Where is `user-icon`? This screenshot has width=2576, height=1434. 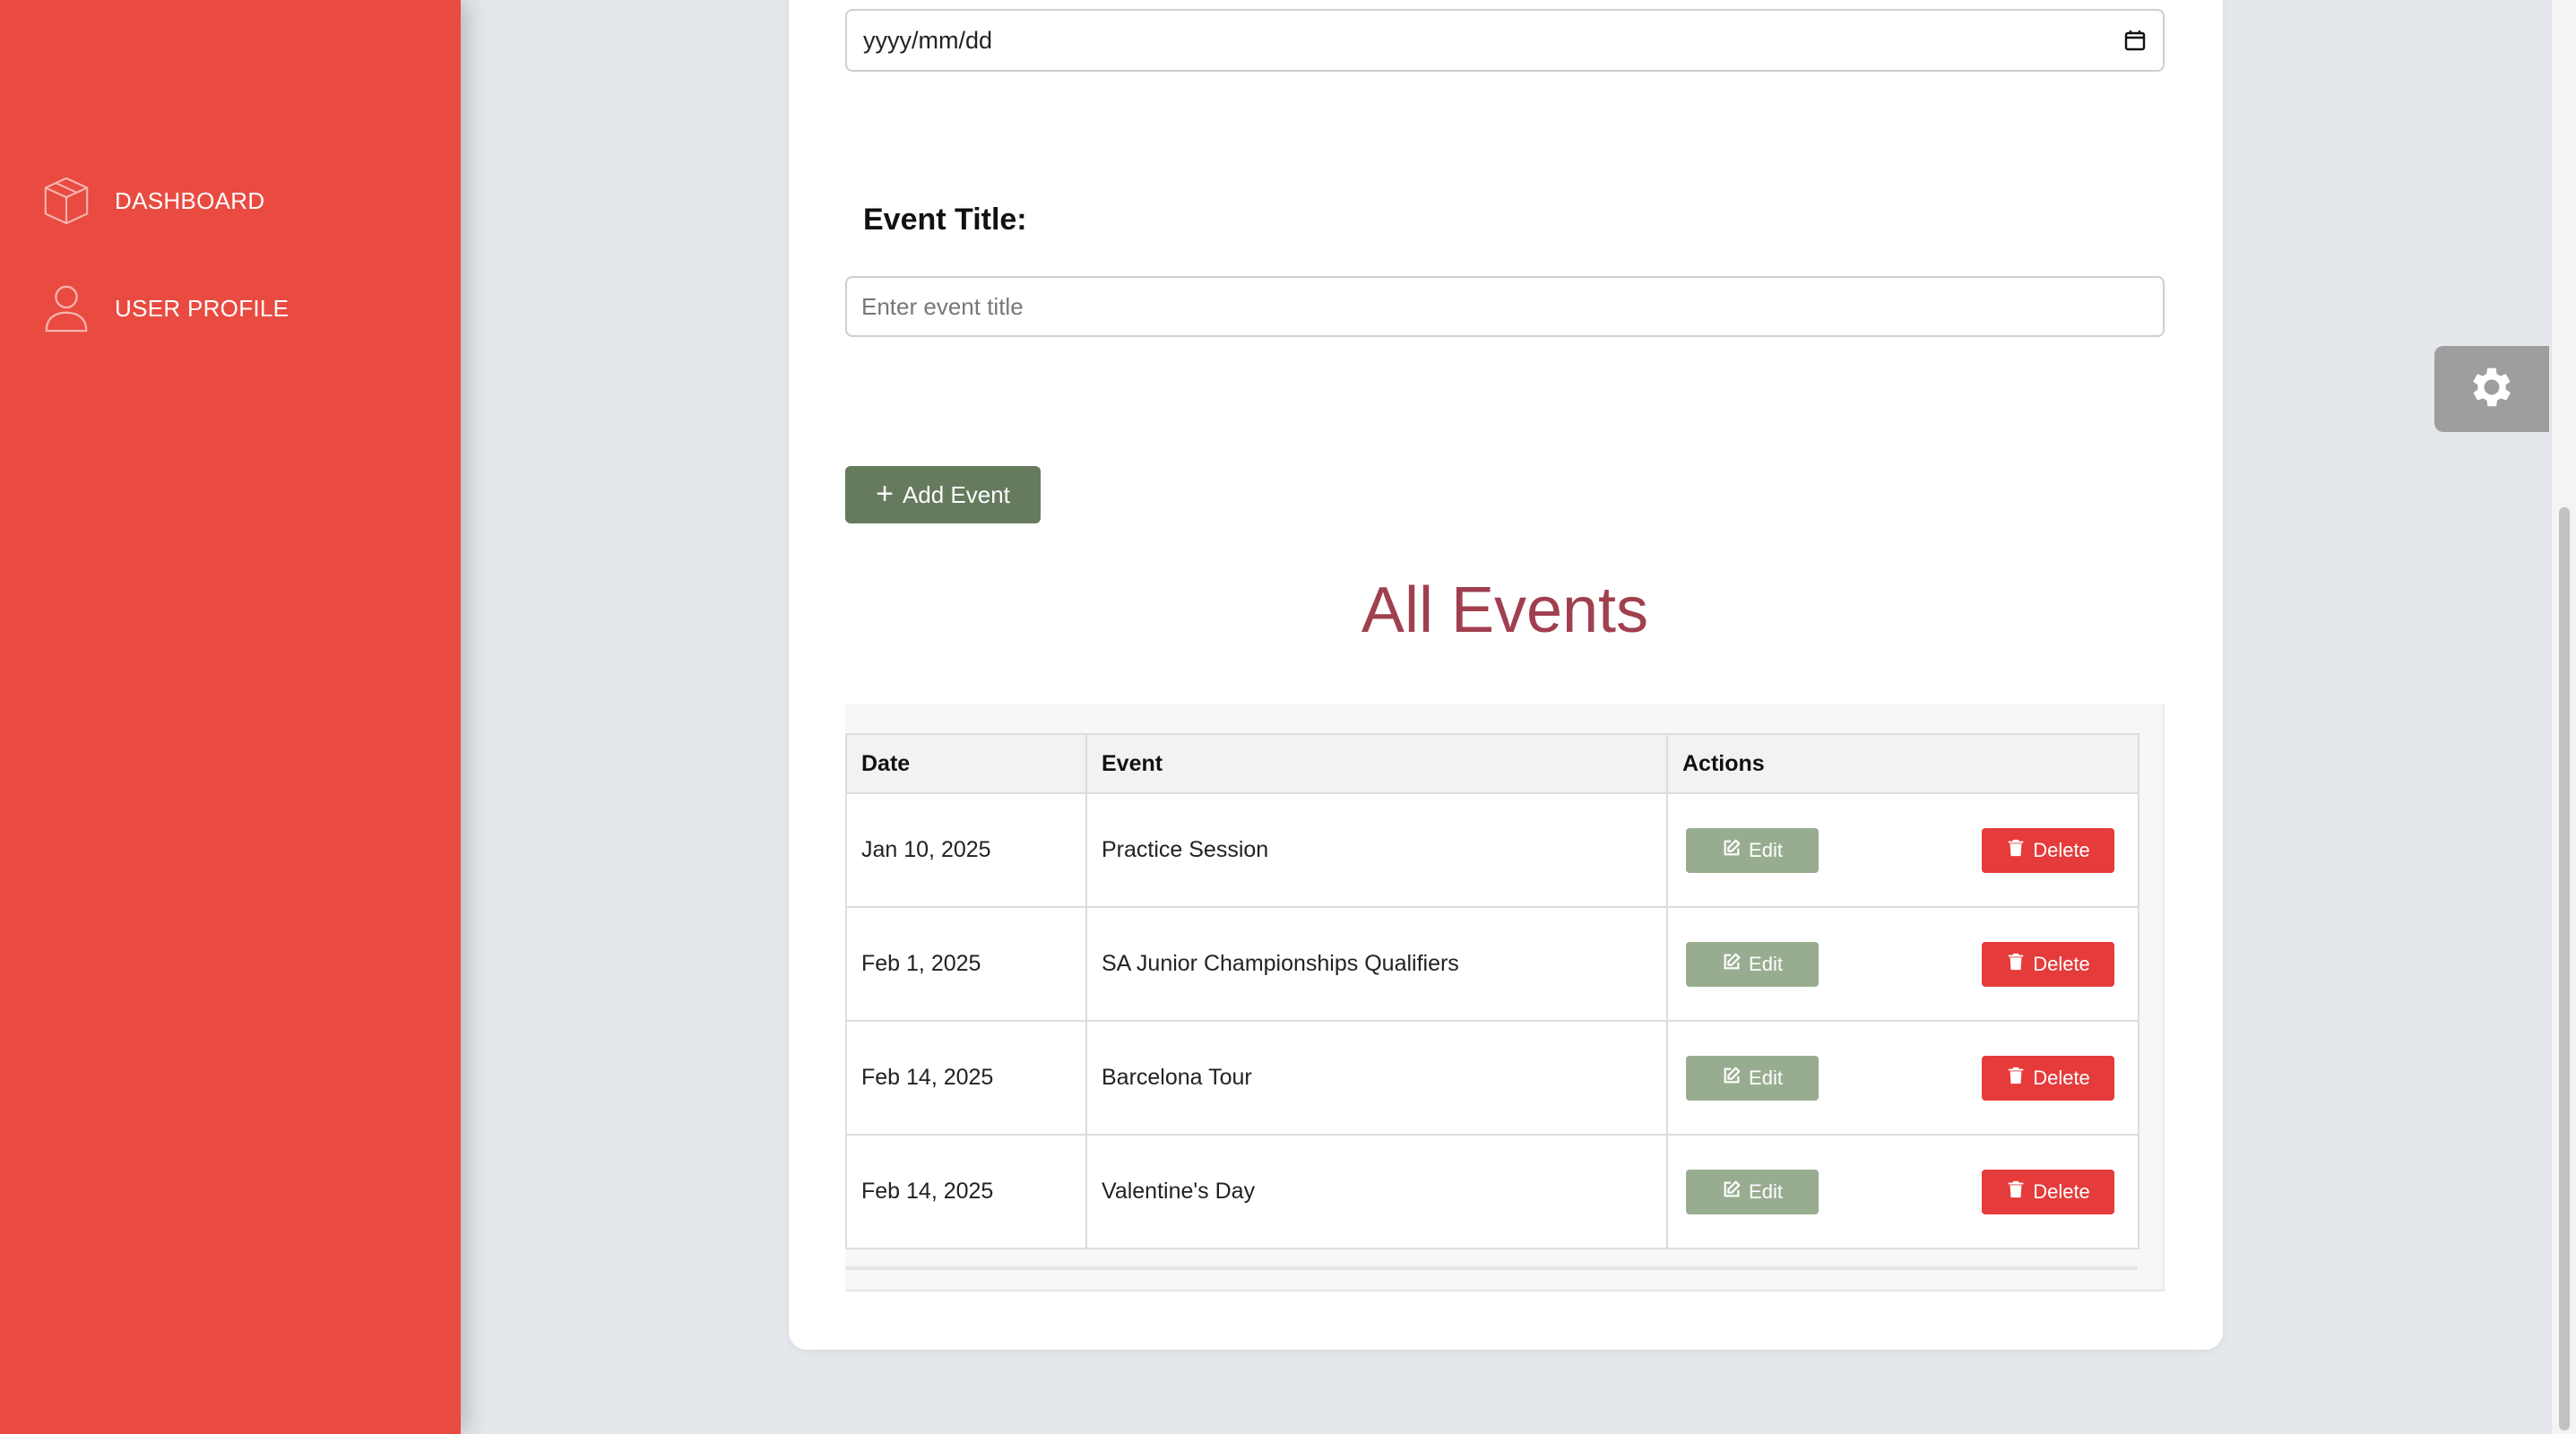 user-icon is located at coordinates (66, 308).